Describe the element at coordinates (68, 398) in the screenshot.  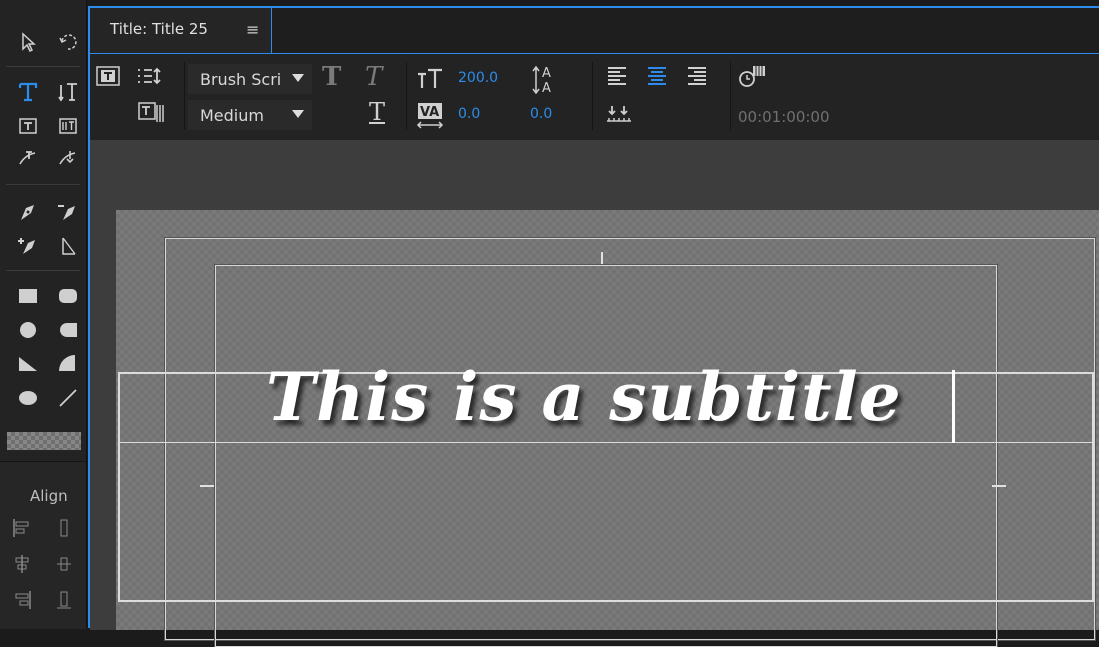
I see `line-tool-icon` at that location.